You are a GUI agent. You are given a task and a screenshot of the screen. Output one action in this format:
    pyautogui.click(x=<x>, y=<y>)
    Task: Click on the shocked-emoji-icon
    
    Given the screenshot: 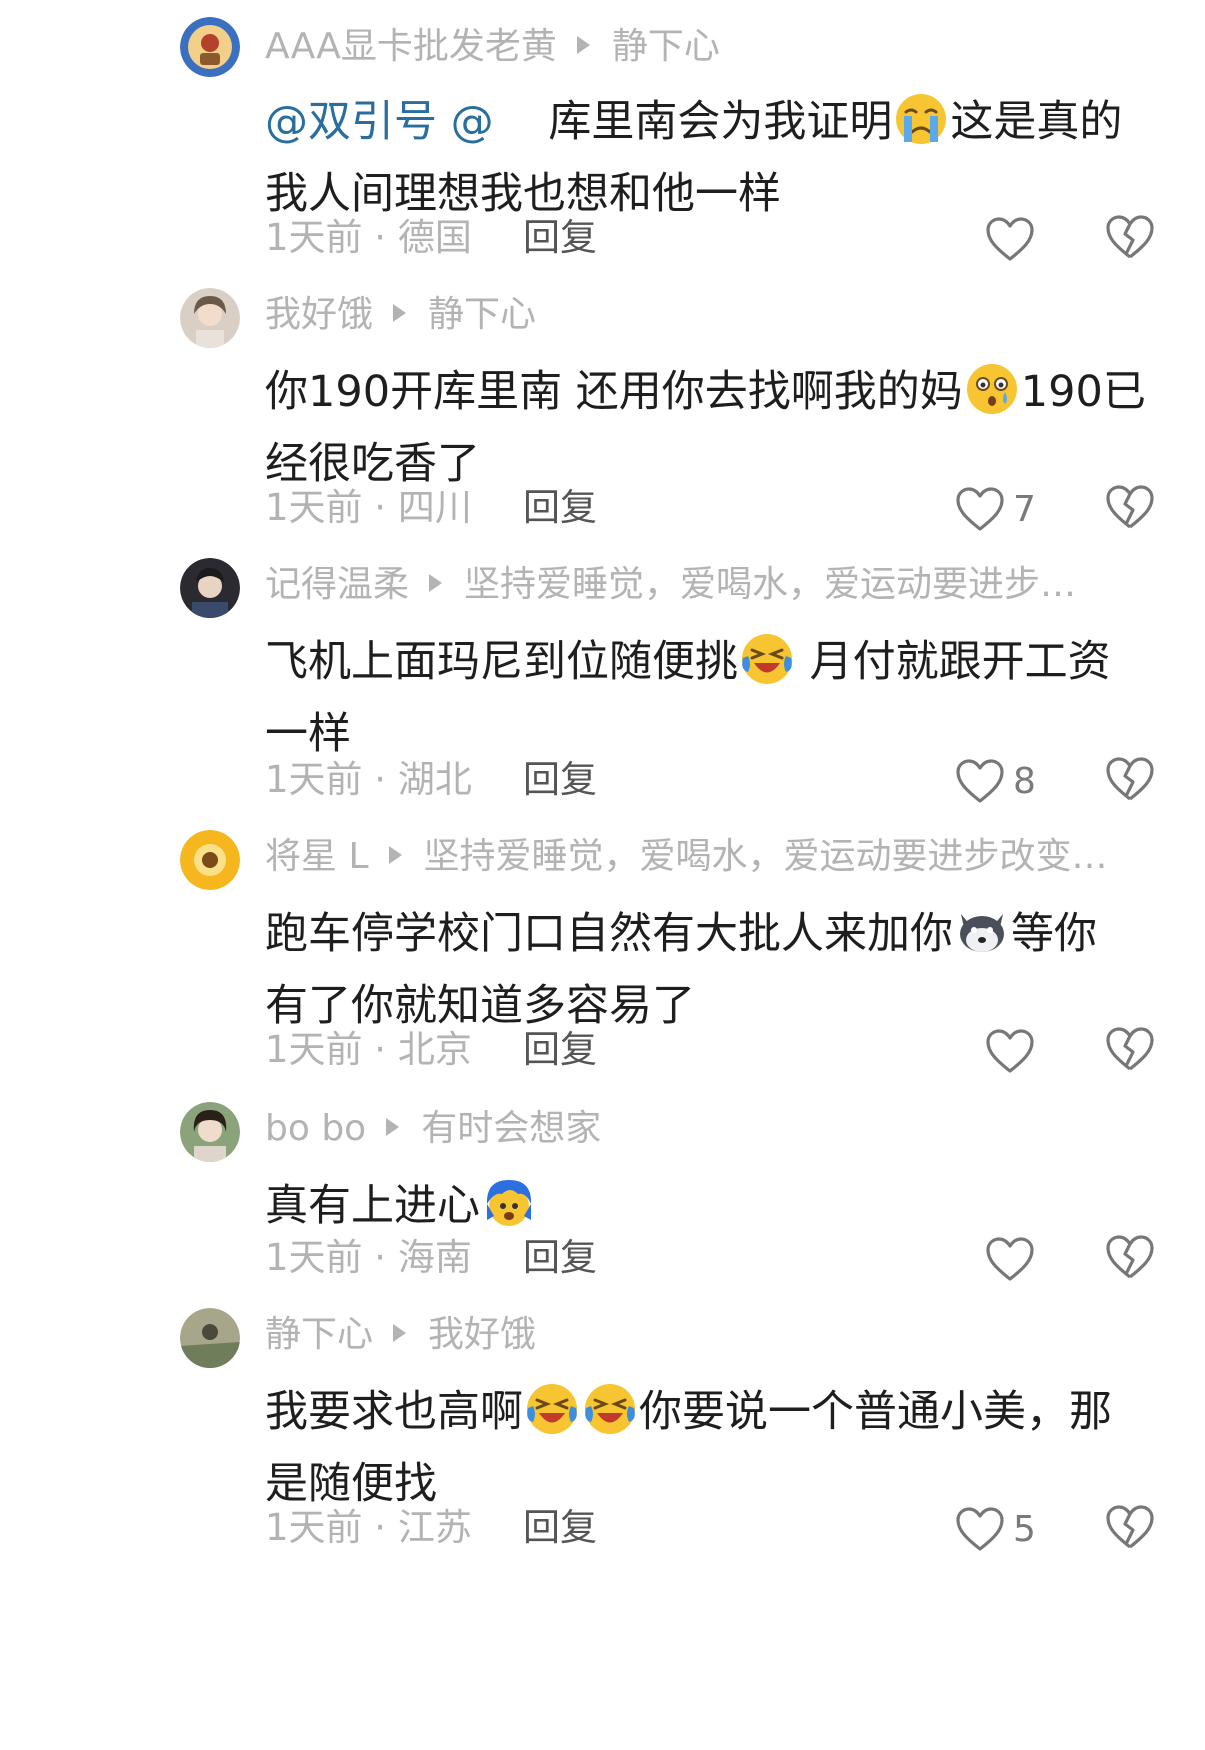 What is the action you would take?
    pyautogui.click(x=992, y=389)
    